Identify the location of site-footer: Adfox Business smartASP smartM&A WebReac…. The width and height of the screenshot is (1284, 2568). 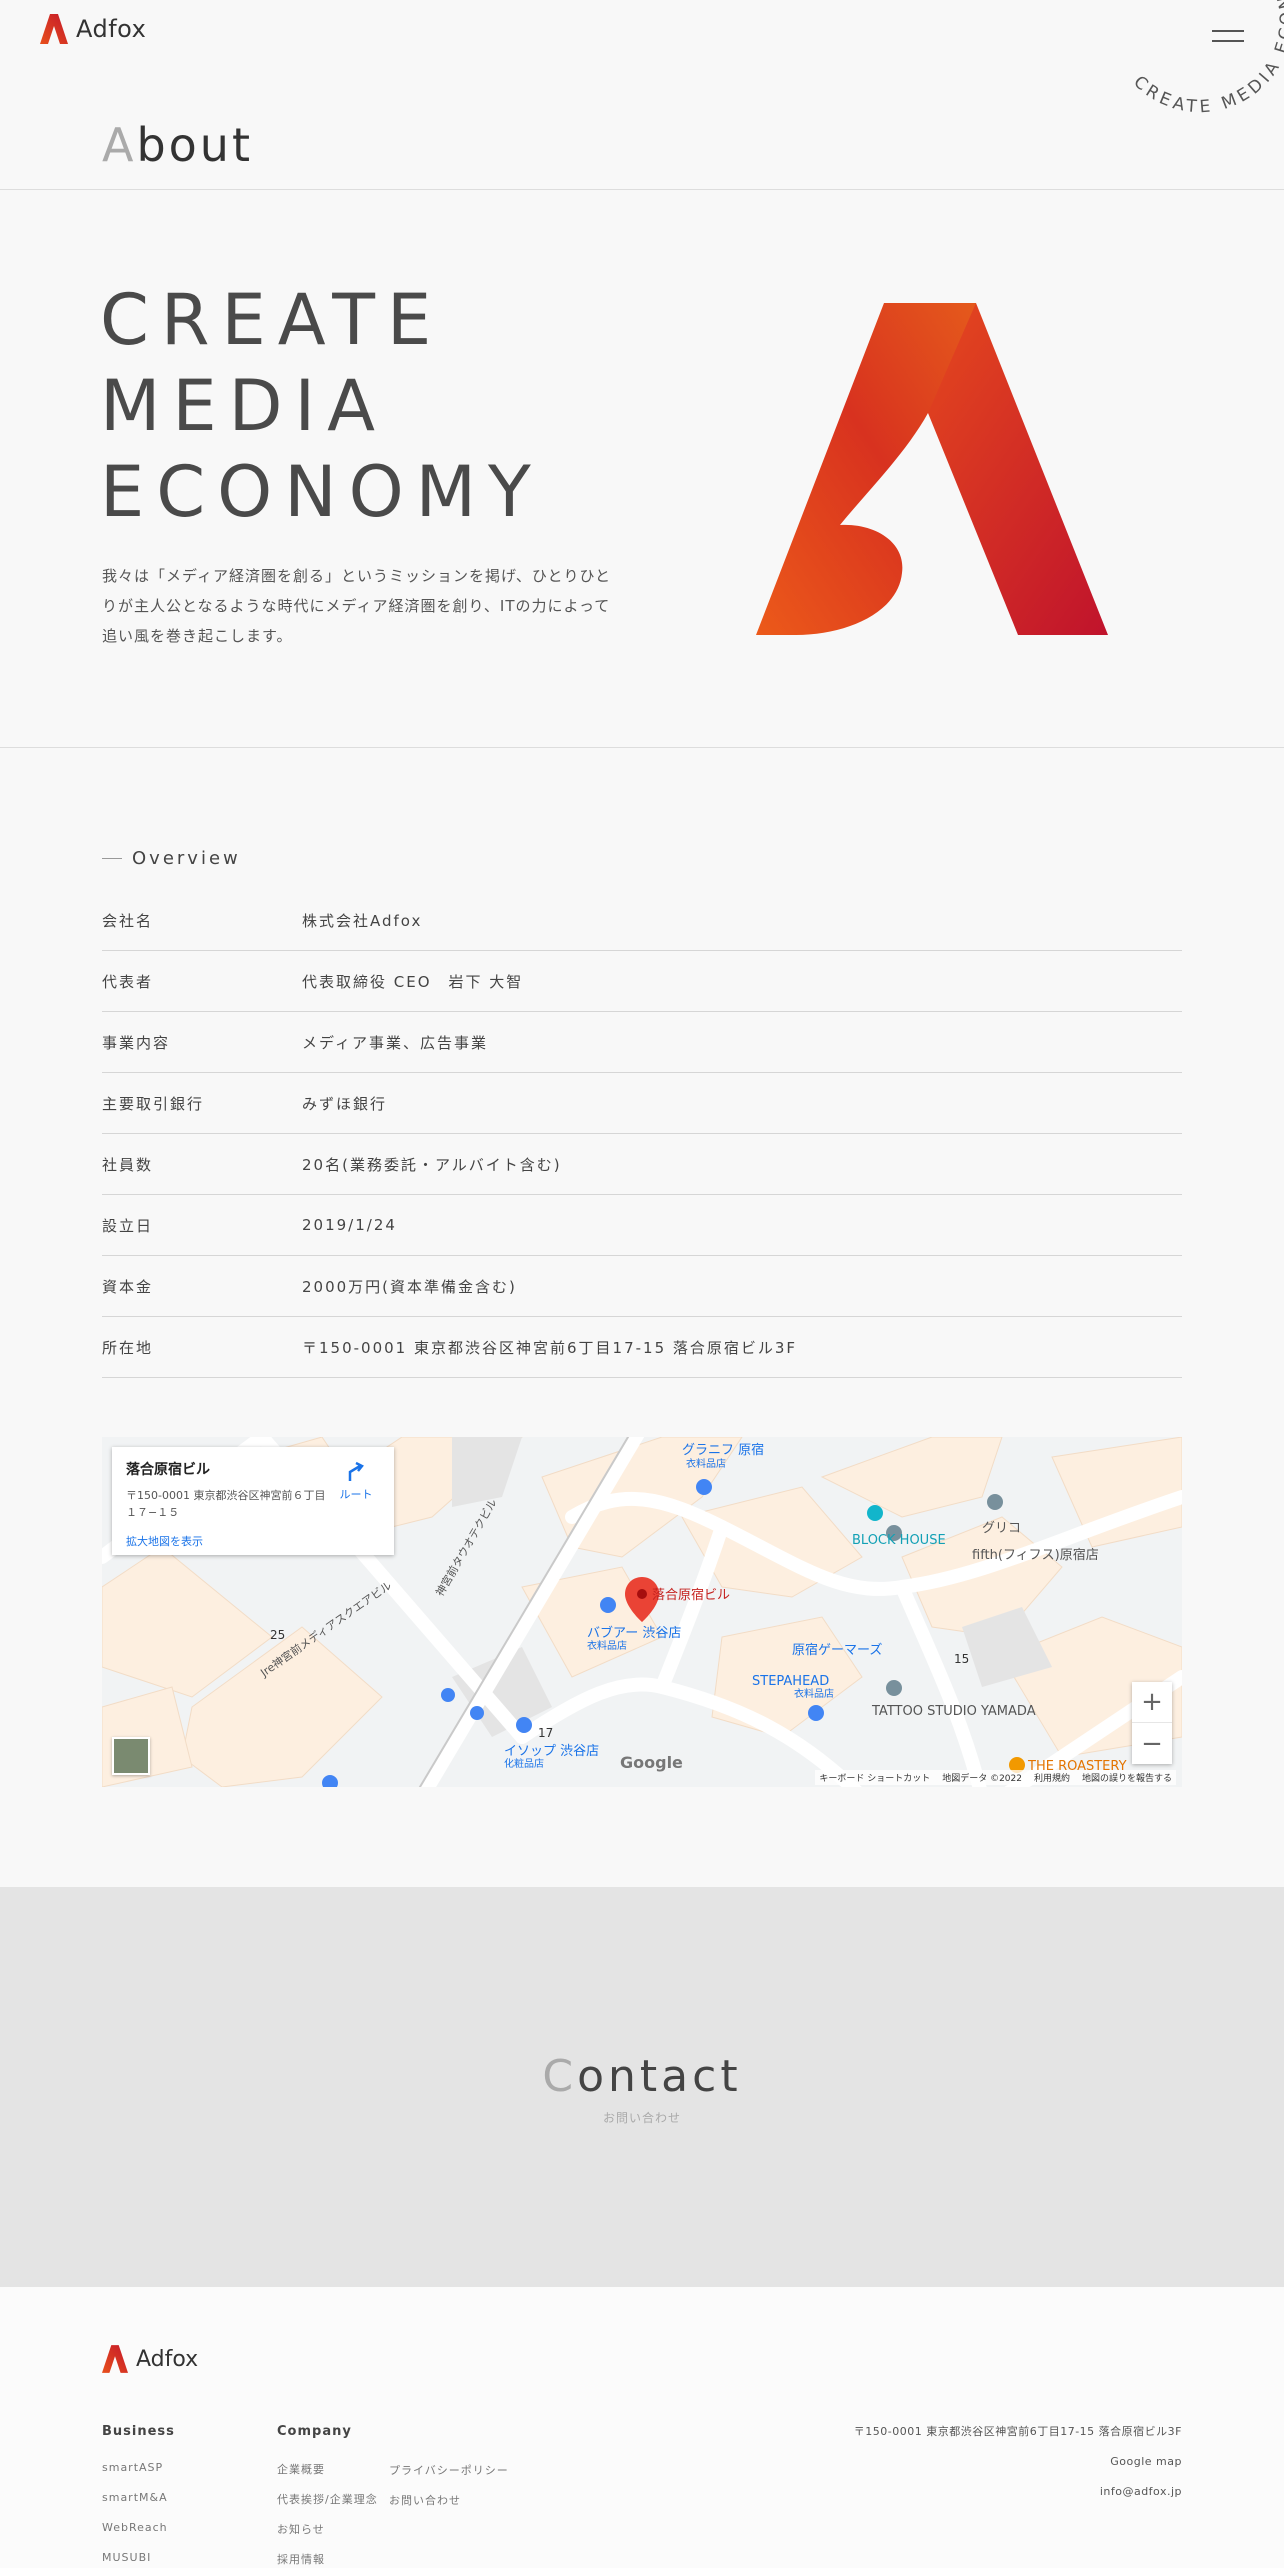
(642, 2427).